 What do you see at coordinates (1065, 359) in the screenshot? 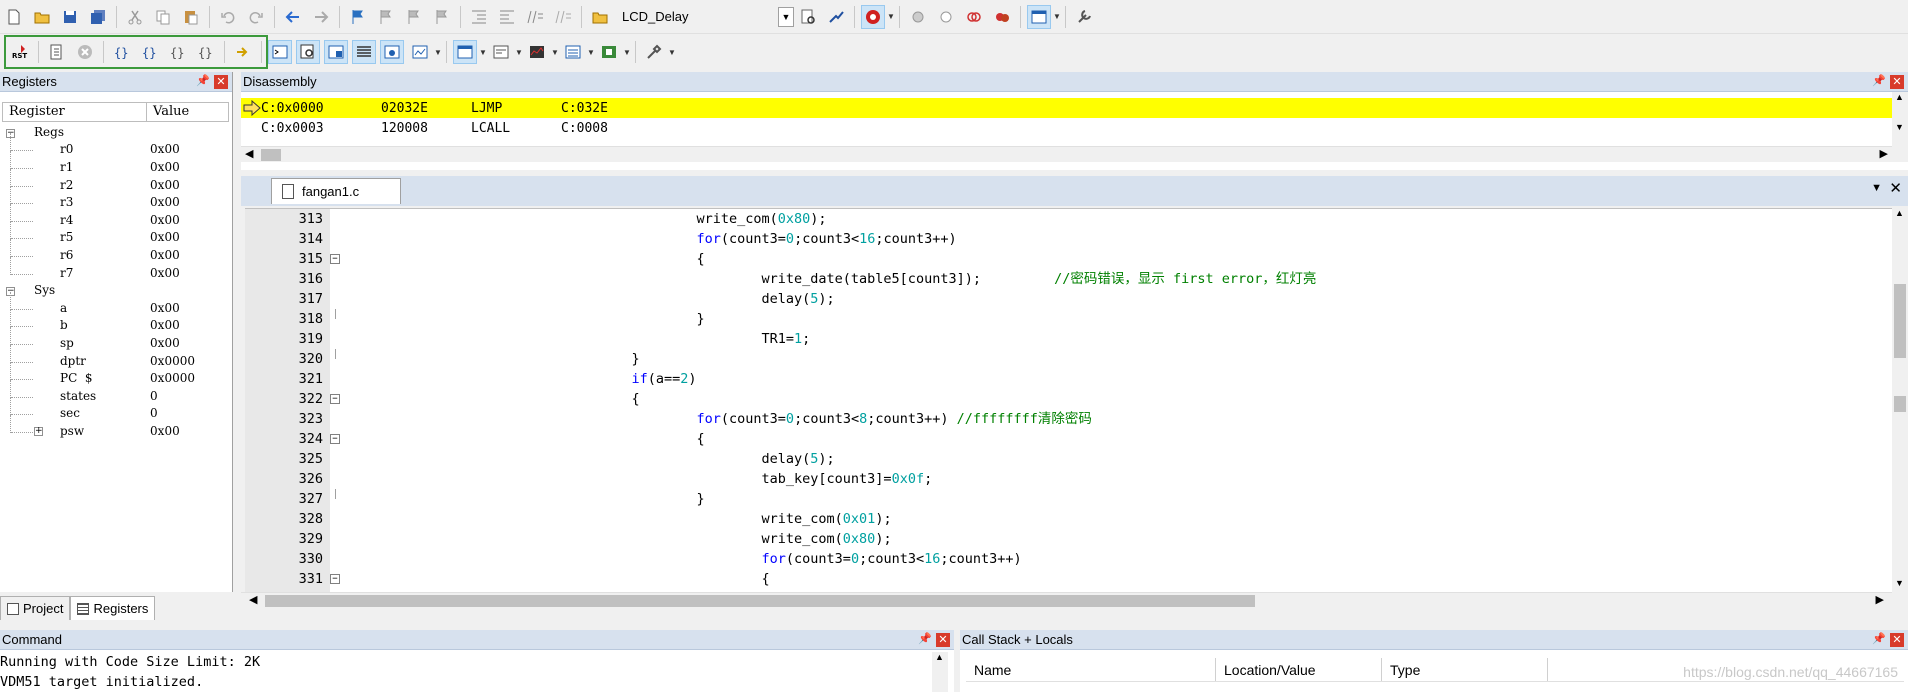
I see `code-line: 320 }` at bounding box center [1065, 359].